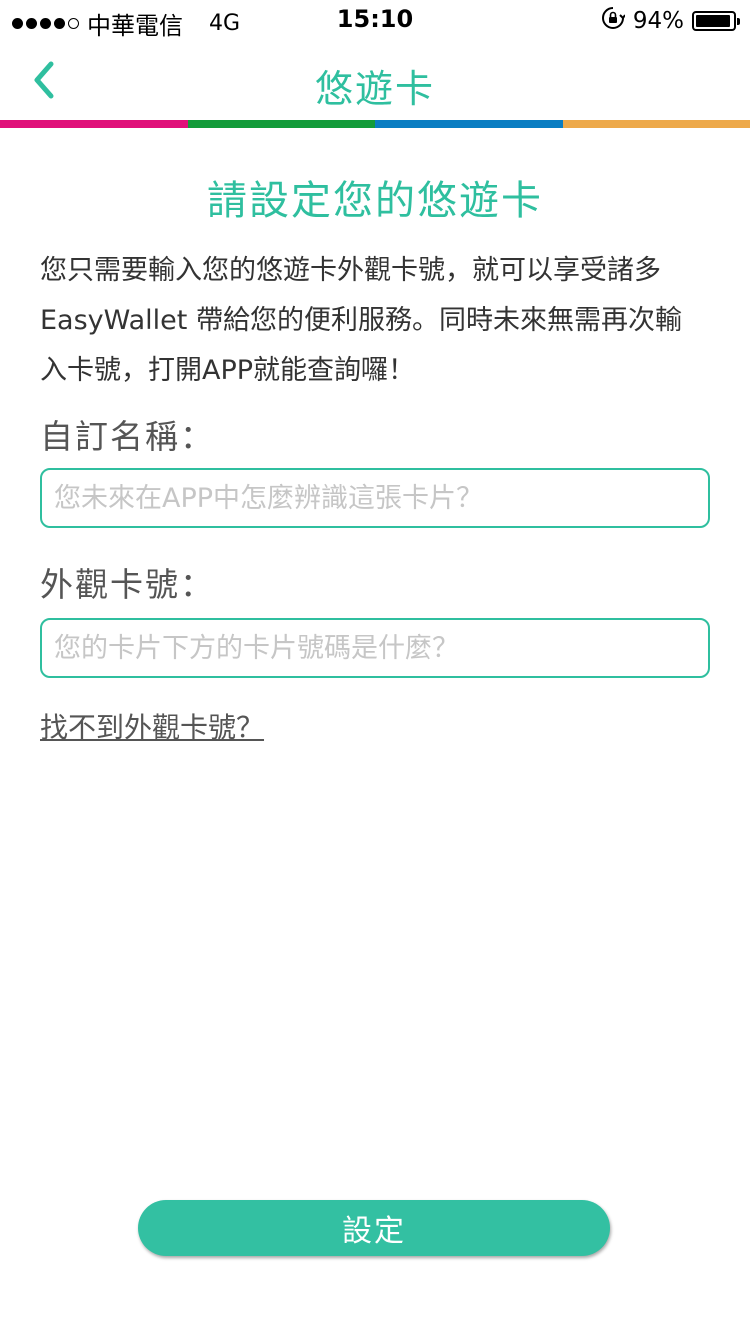 The height and width of the screenshot is (1334, 750). What do you see at coordinates (375, 201) in the screenshot?
I see `section-heading: 請設定您的悠遊卡` at bounding box center [375, 201].